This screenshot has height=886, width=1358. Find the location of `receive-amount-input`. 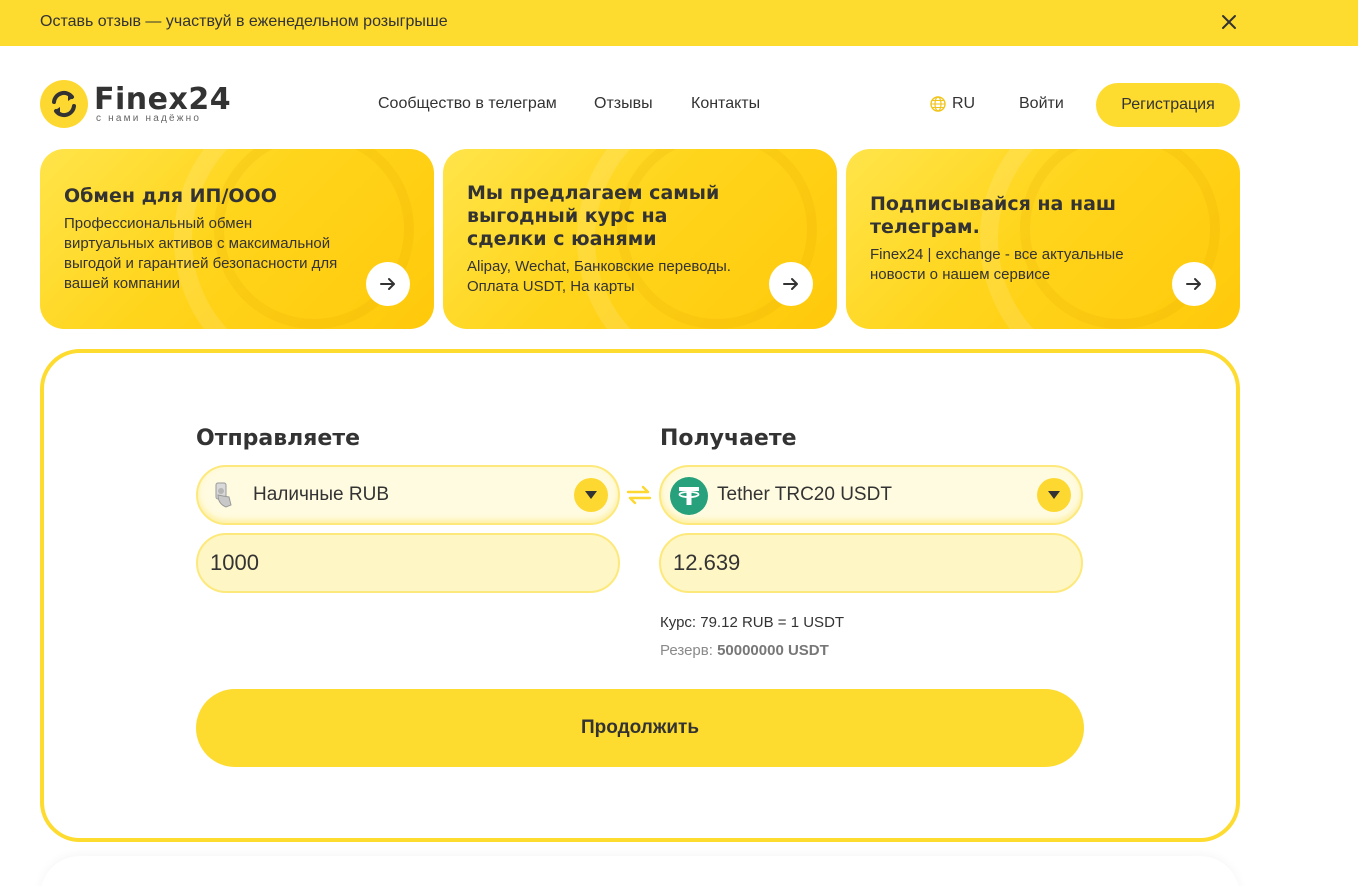

receive-amount-input is located at coordinates (871, 563).